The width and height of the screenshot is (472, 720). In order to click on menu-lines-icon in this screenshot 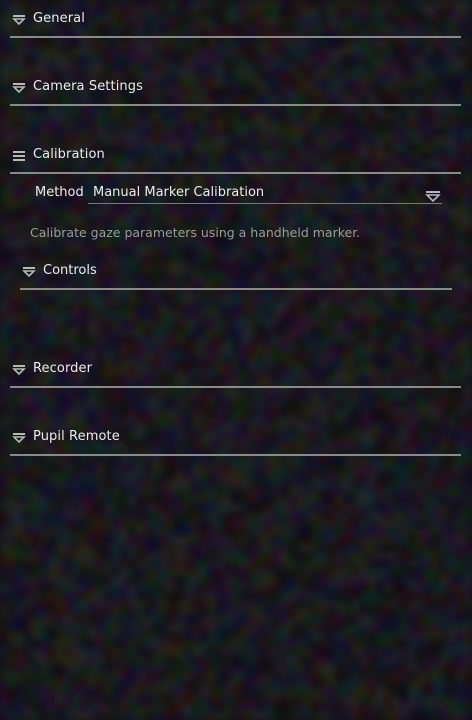, I will do `click(19, 156)`.